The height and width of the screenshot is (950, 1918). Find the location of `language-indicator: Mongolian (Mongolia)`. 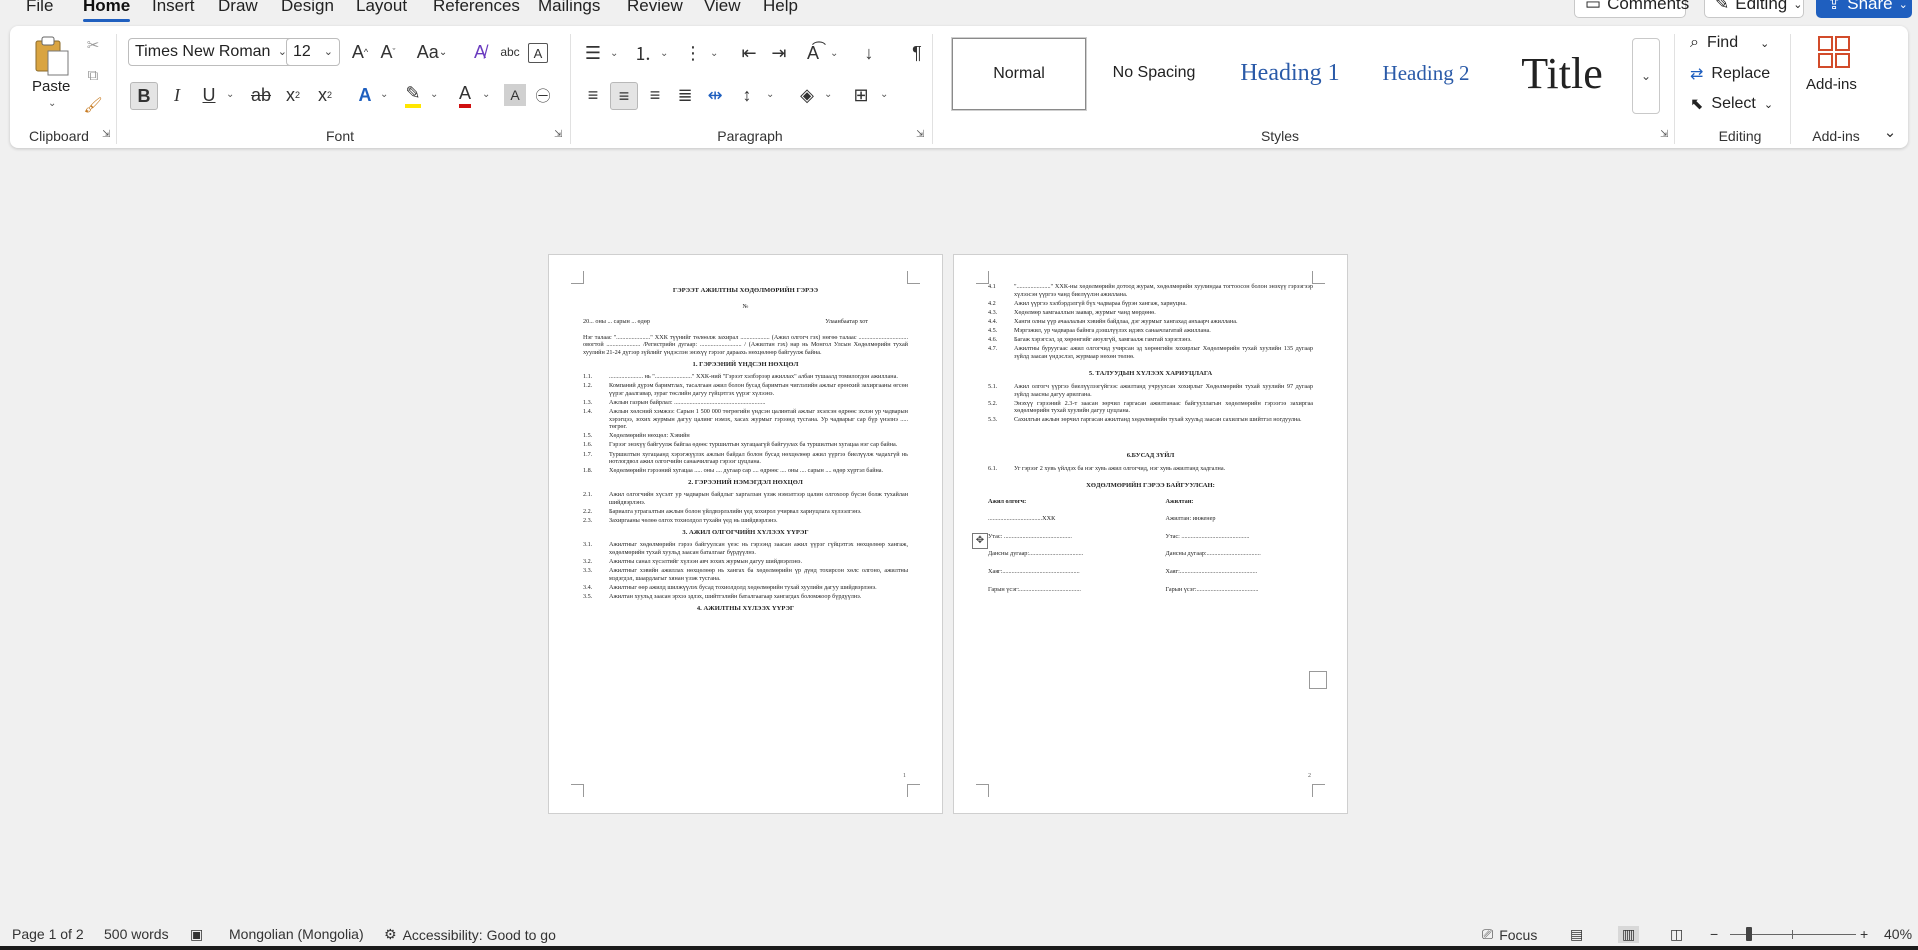

language-indicator: Mongolian (Mongolia) is located at coordinates (296, 934).